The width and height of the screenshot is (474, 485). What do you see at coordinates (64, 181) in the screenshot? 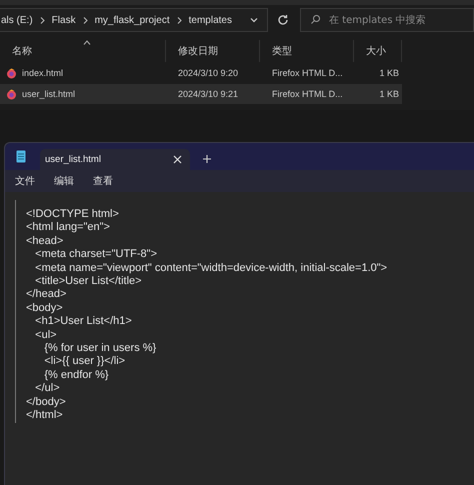
I see `menu-item: 编辑` at bounding box center [64, 181].